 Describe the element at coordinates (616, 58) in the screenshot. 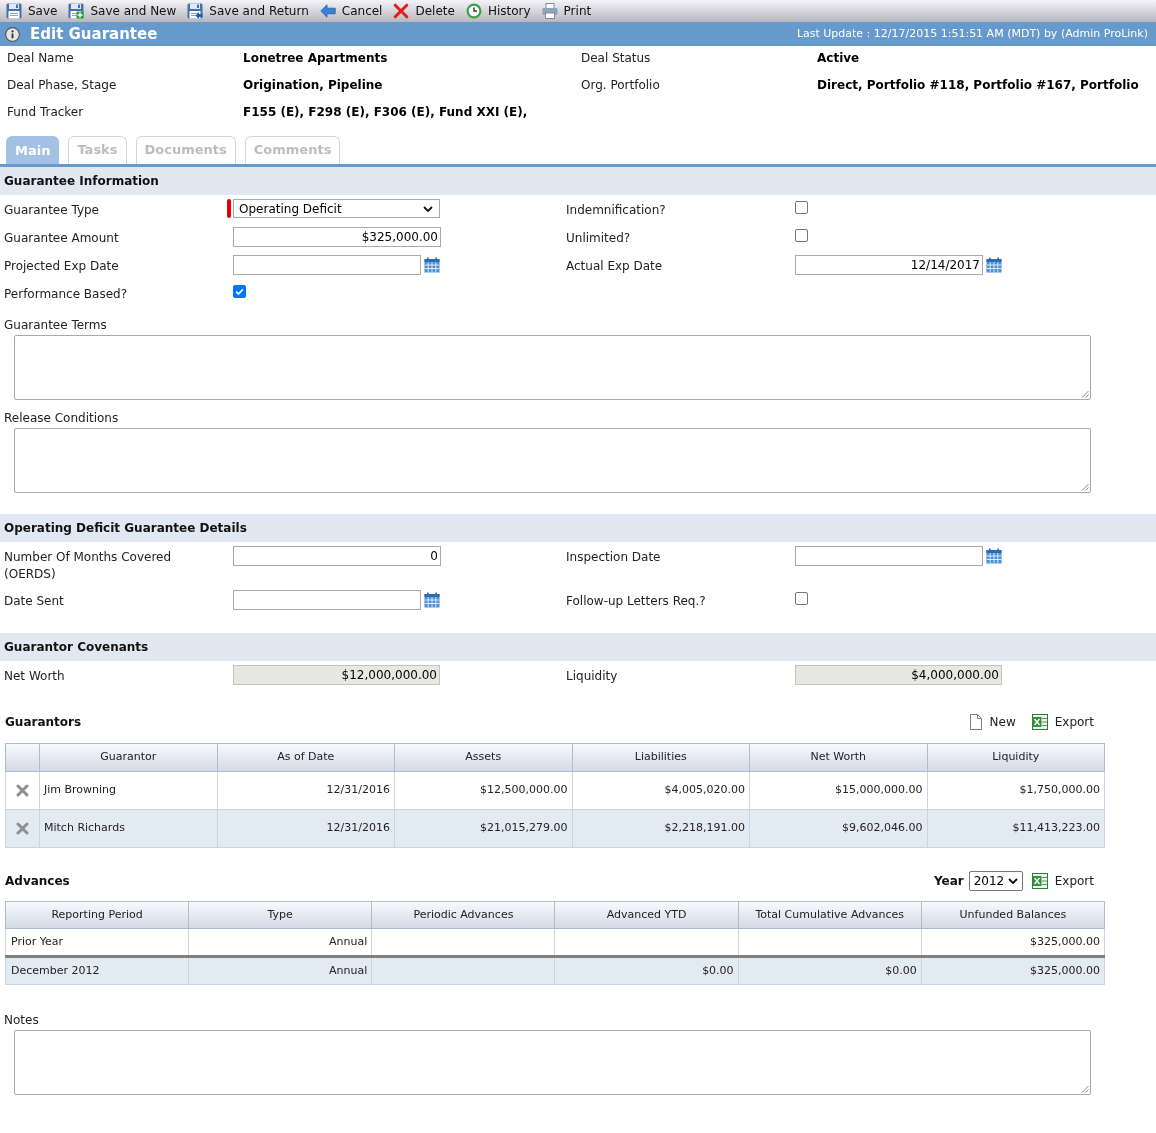

I see `info-label: Deal Status` at that location.